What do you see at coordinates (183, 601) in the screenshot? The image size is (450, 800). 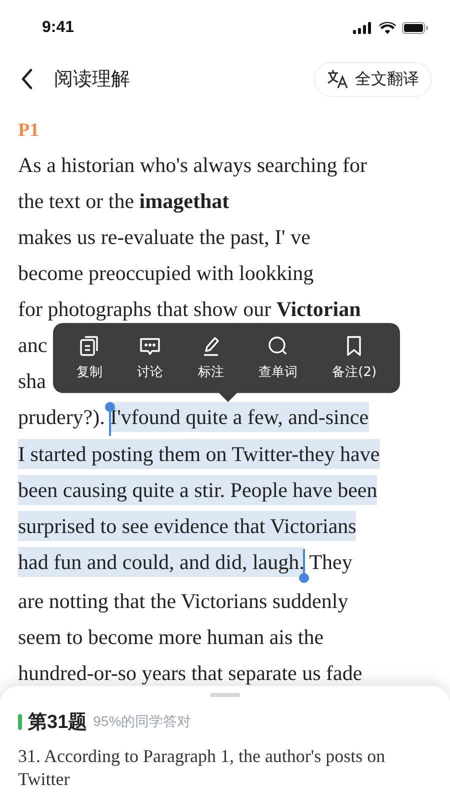 I see `passage-text: are notting that the Victorians suddenly` at bounding box center [183, 601].